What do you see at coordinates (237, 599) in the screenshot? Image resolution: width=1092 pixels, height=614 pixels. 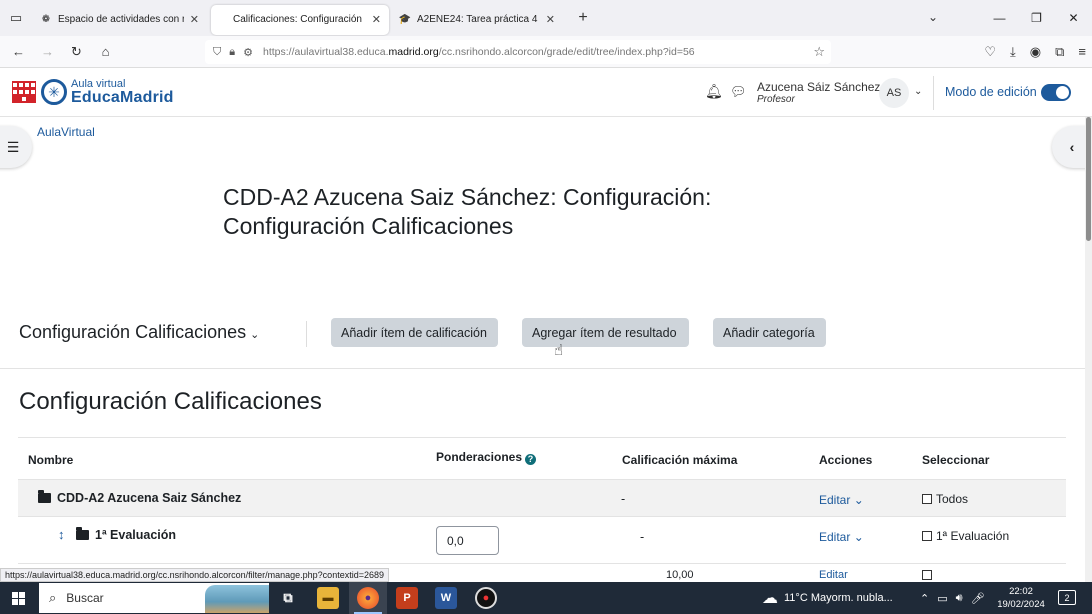 I see `search-highlight-image` at bounding box center [237, 599].